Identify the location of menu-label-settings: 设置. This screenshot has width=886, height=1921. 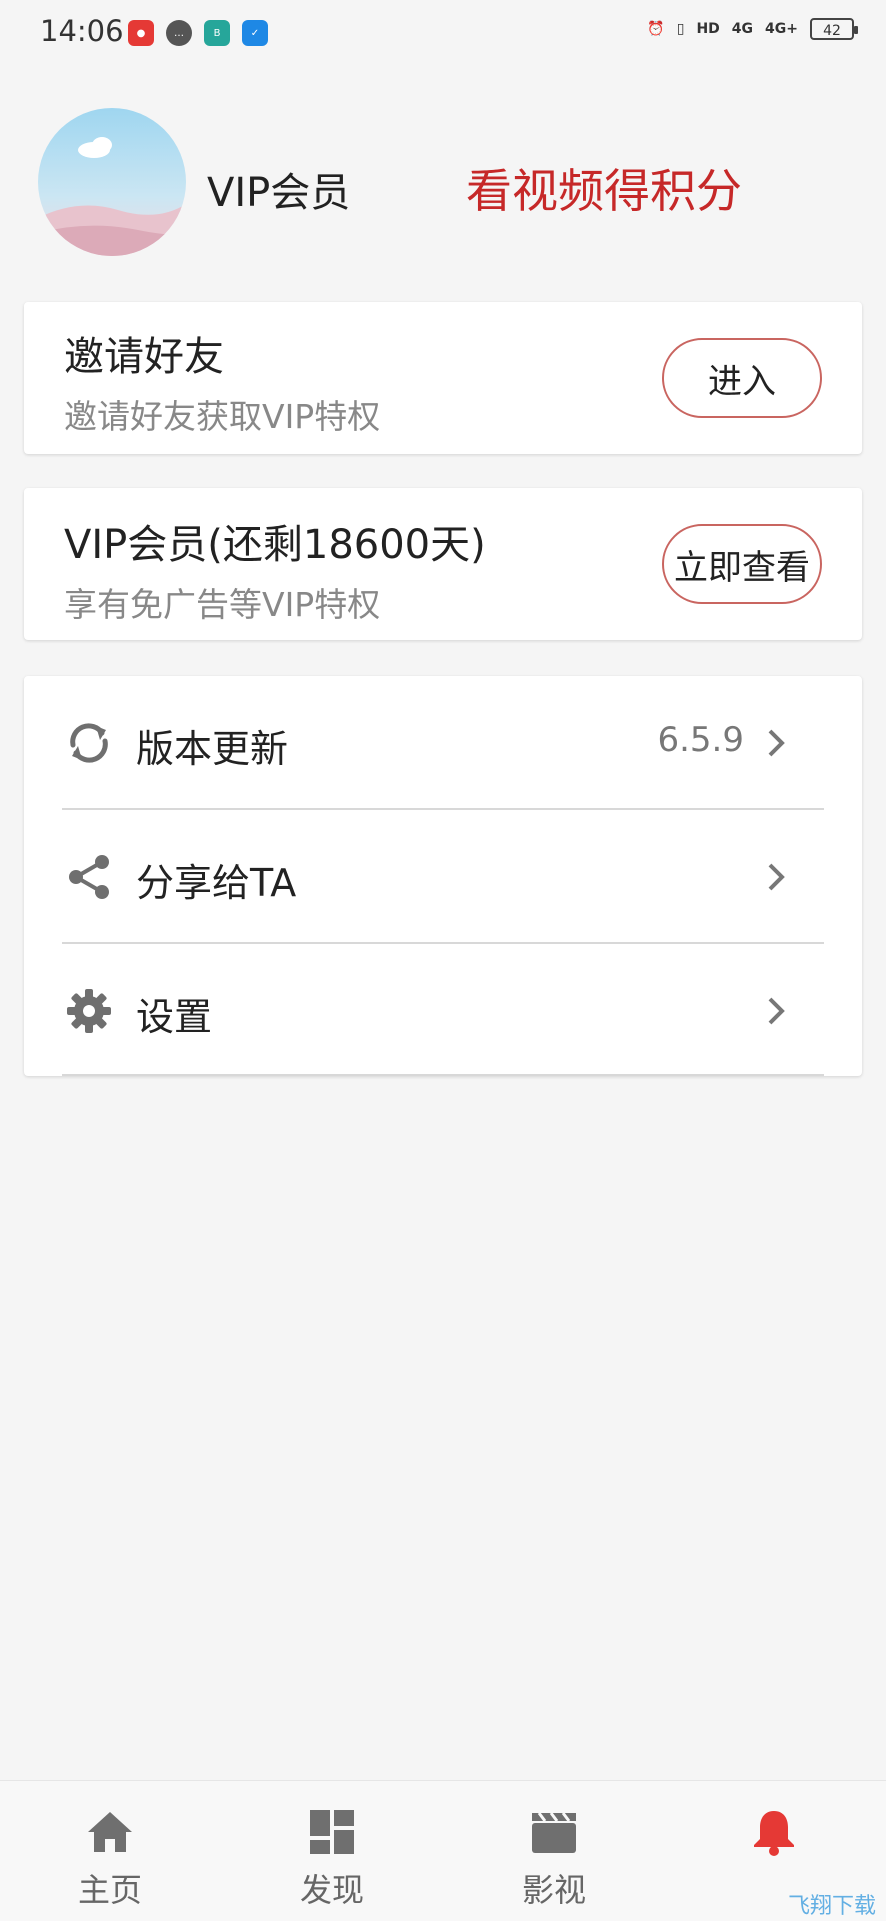
(174, 1017).